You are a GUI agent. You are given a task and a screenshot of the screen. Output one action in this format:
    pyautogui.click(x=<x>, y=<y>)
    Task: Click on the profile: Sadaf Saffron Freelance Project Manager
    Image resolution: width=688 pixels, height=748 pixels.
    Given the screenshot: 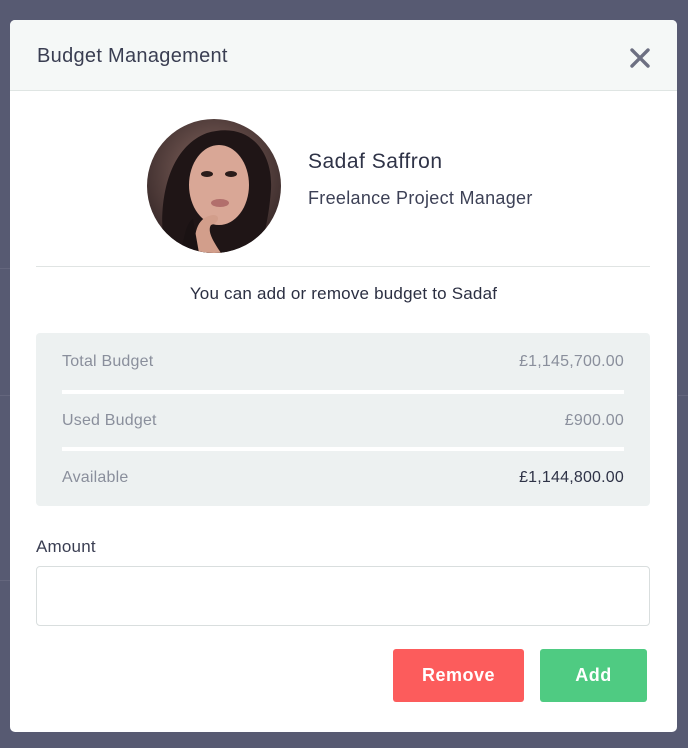 What is the action you would take?
    pyautogui.click(x=340, y=186)
    